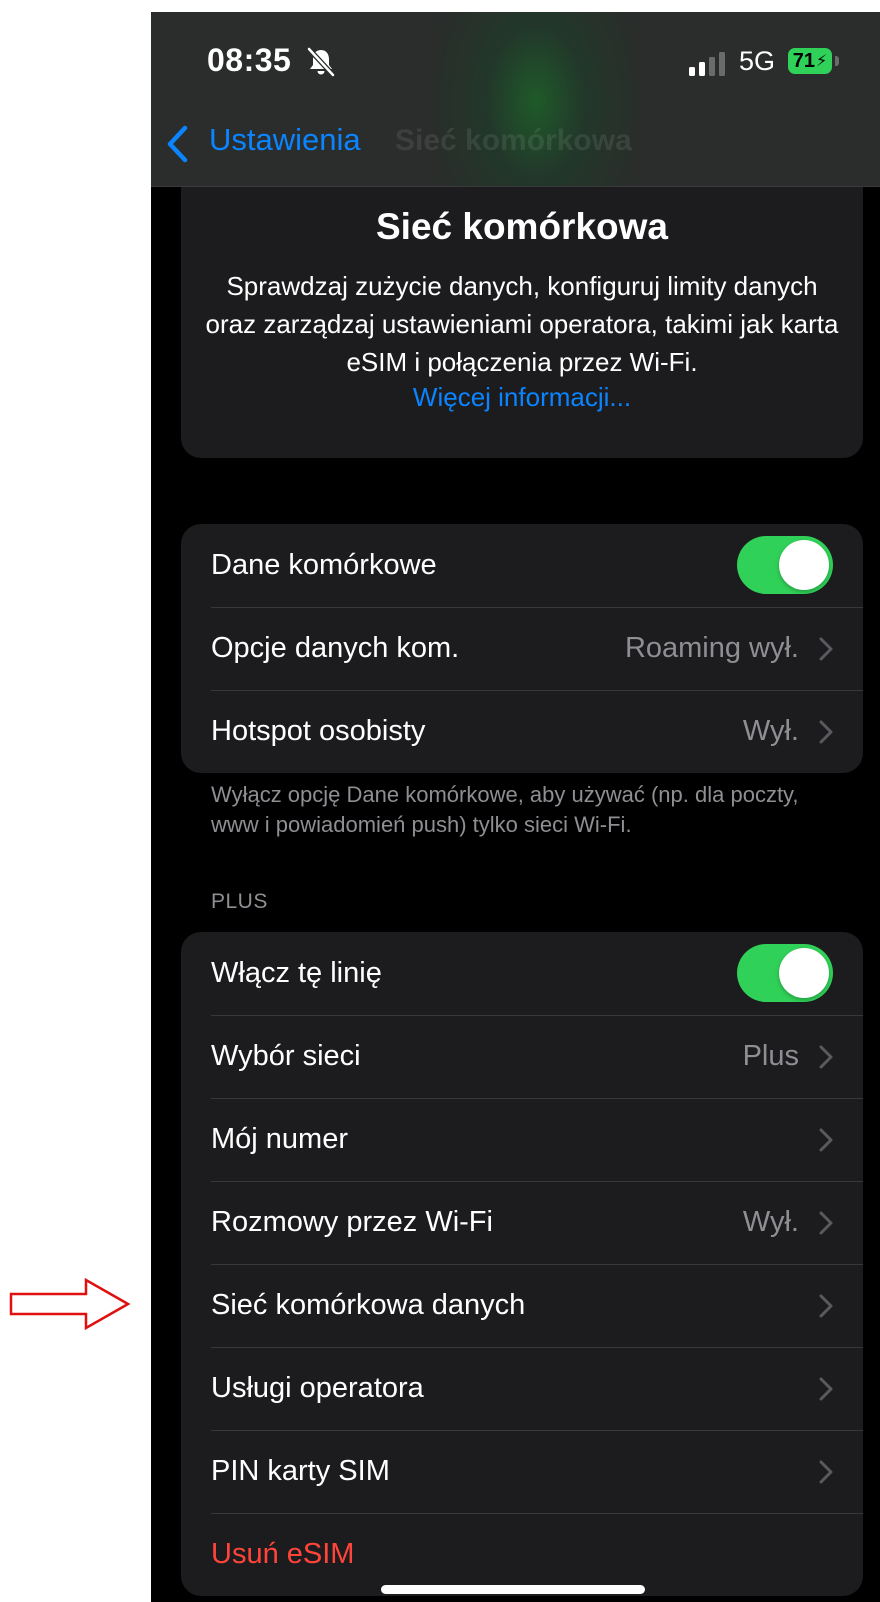 This screenshot has width=880, height=1602. What do you see at coordinates (522, 731) in the screenshot?
I see `row-personal-hotspot: Hotspot osobisty Wył.` at bounding box center [522, 731].